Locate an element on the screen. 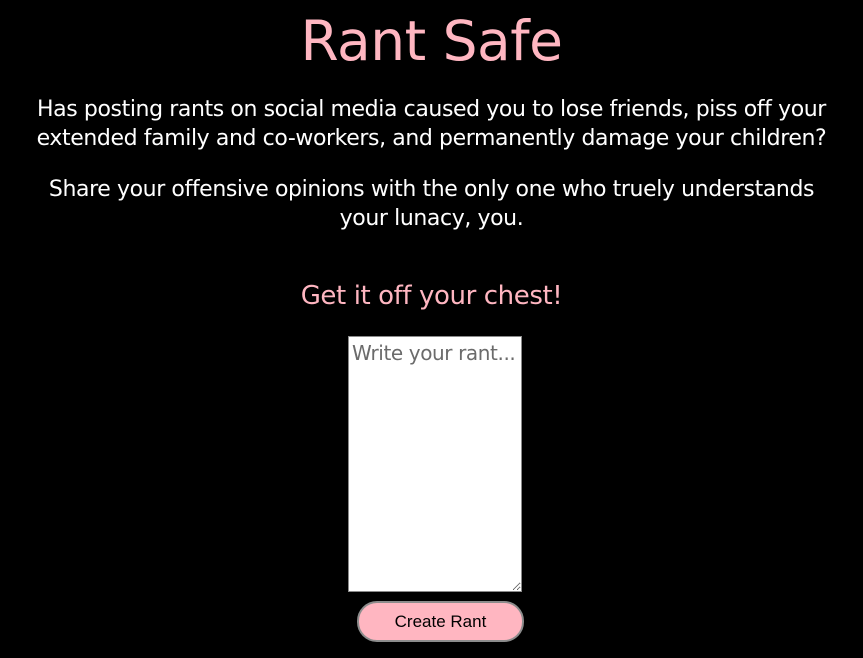 The width and height of the screenshot is (863, 658). rant-input is located at coordinates (435, 464).